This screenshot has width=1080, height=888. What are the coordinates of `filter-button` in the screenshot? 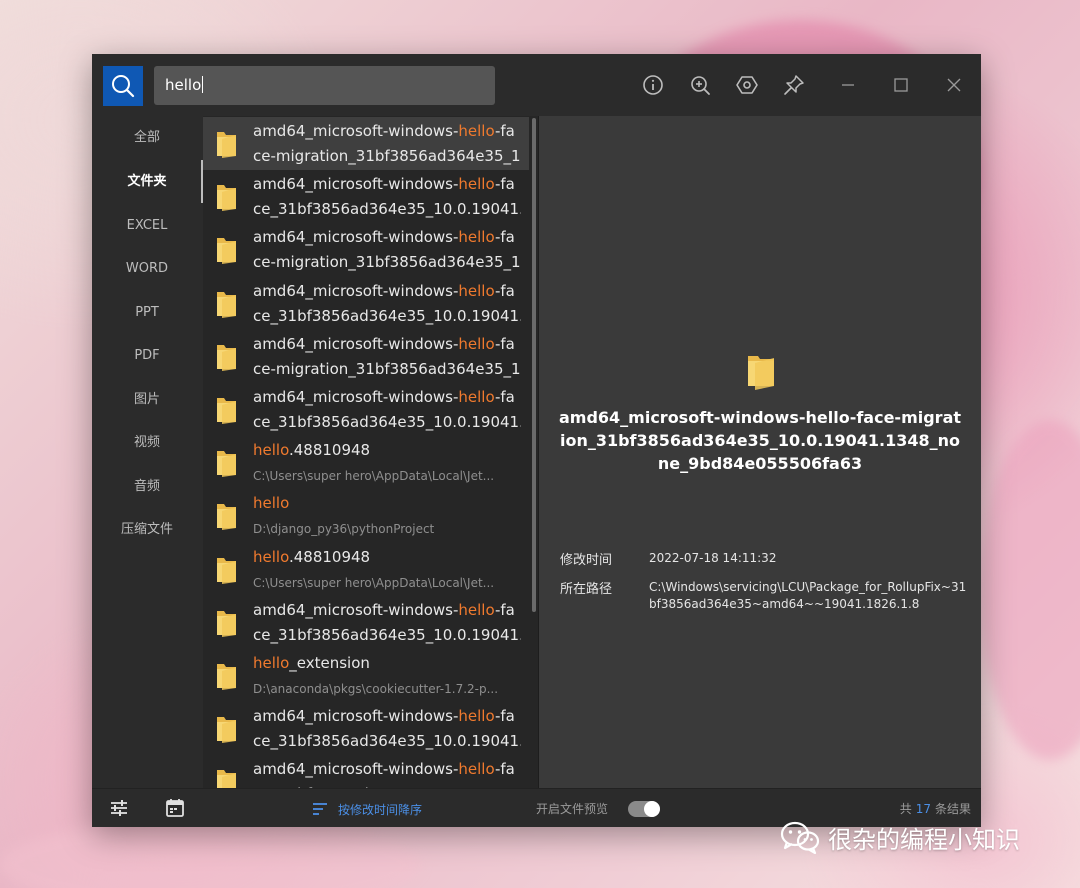 It's located at (119, 808).